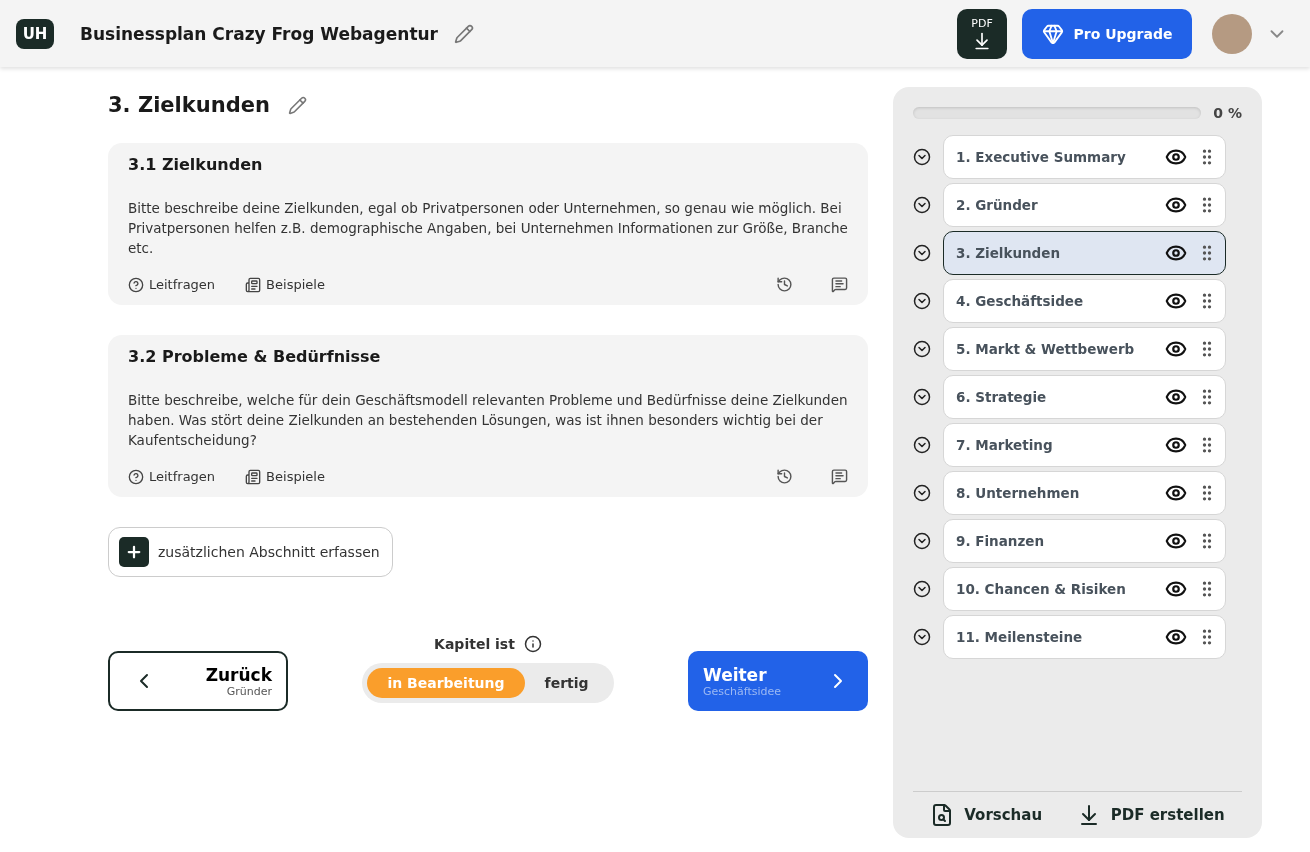 This screenshot has width=1310, height=852. I want to click on chapter-item: 6. Strategie, so click(1084, 397).